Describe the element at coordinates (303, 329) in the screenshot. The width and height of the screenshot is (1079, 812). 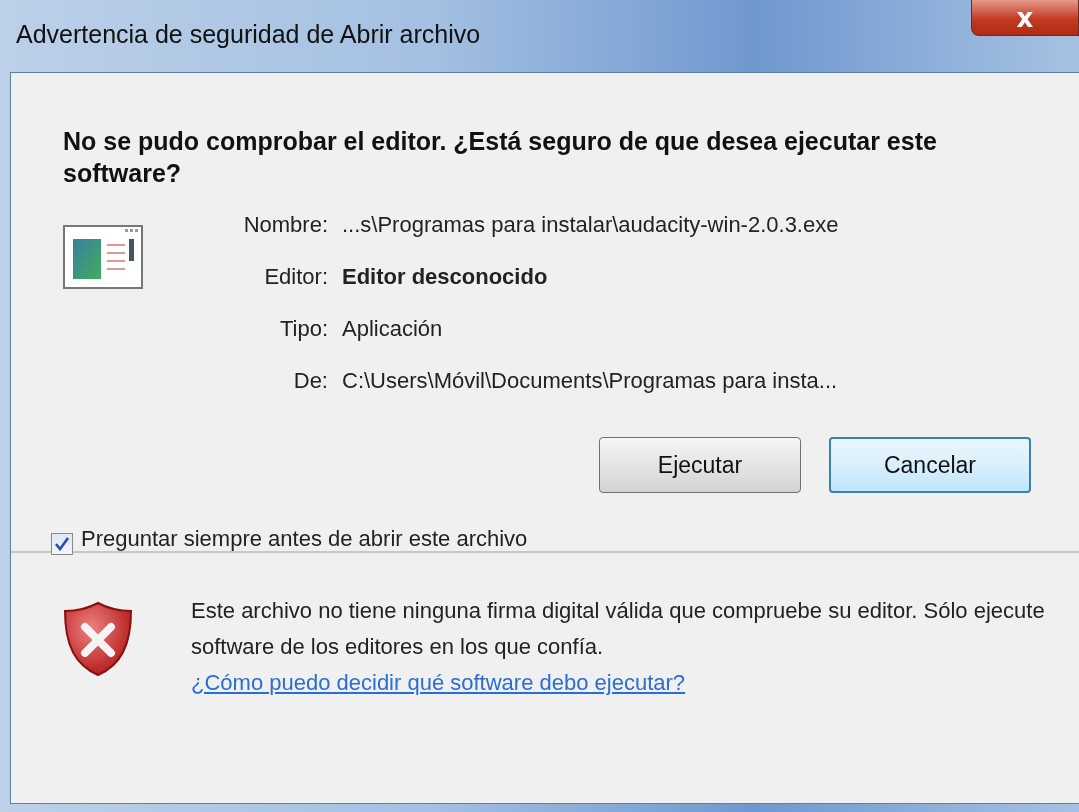
I see `field-label: Tipo:` at that location.